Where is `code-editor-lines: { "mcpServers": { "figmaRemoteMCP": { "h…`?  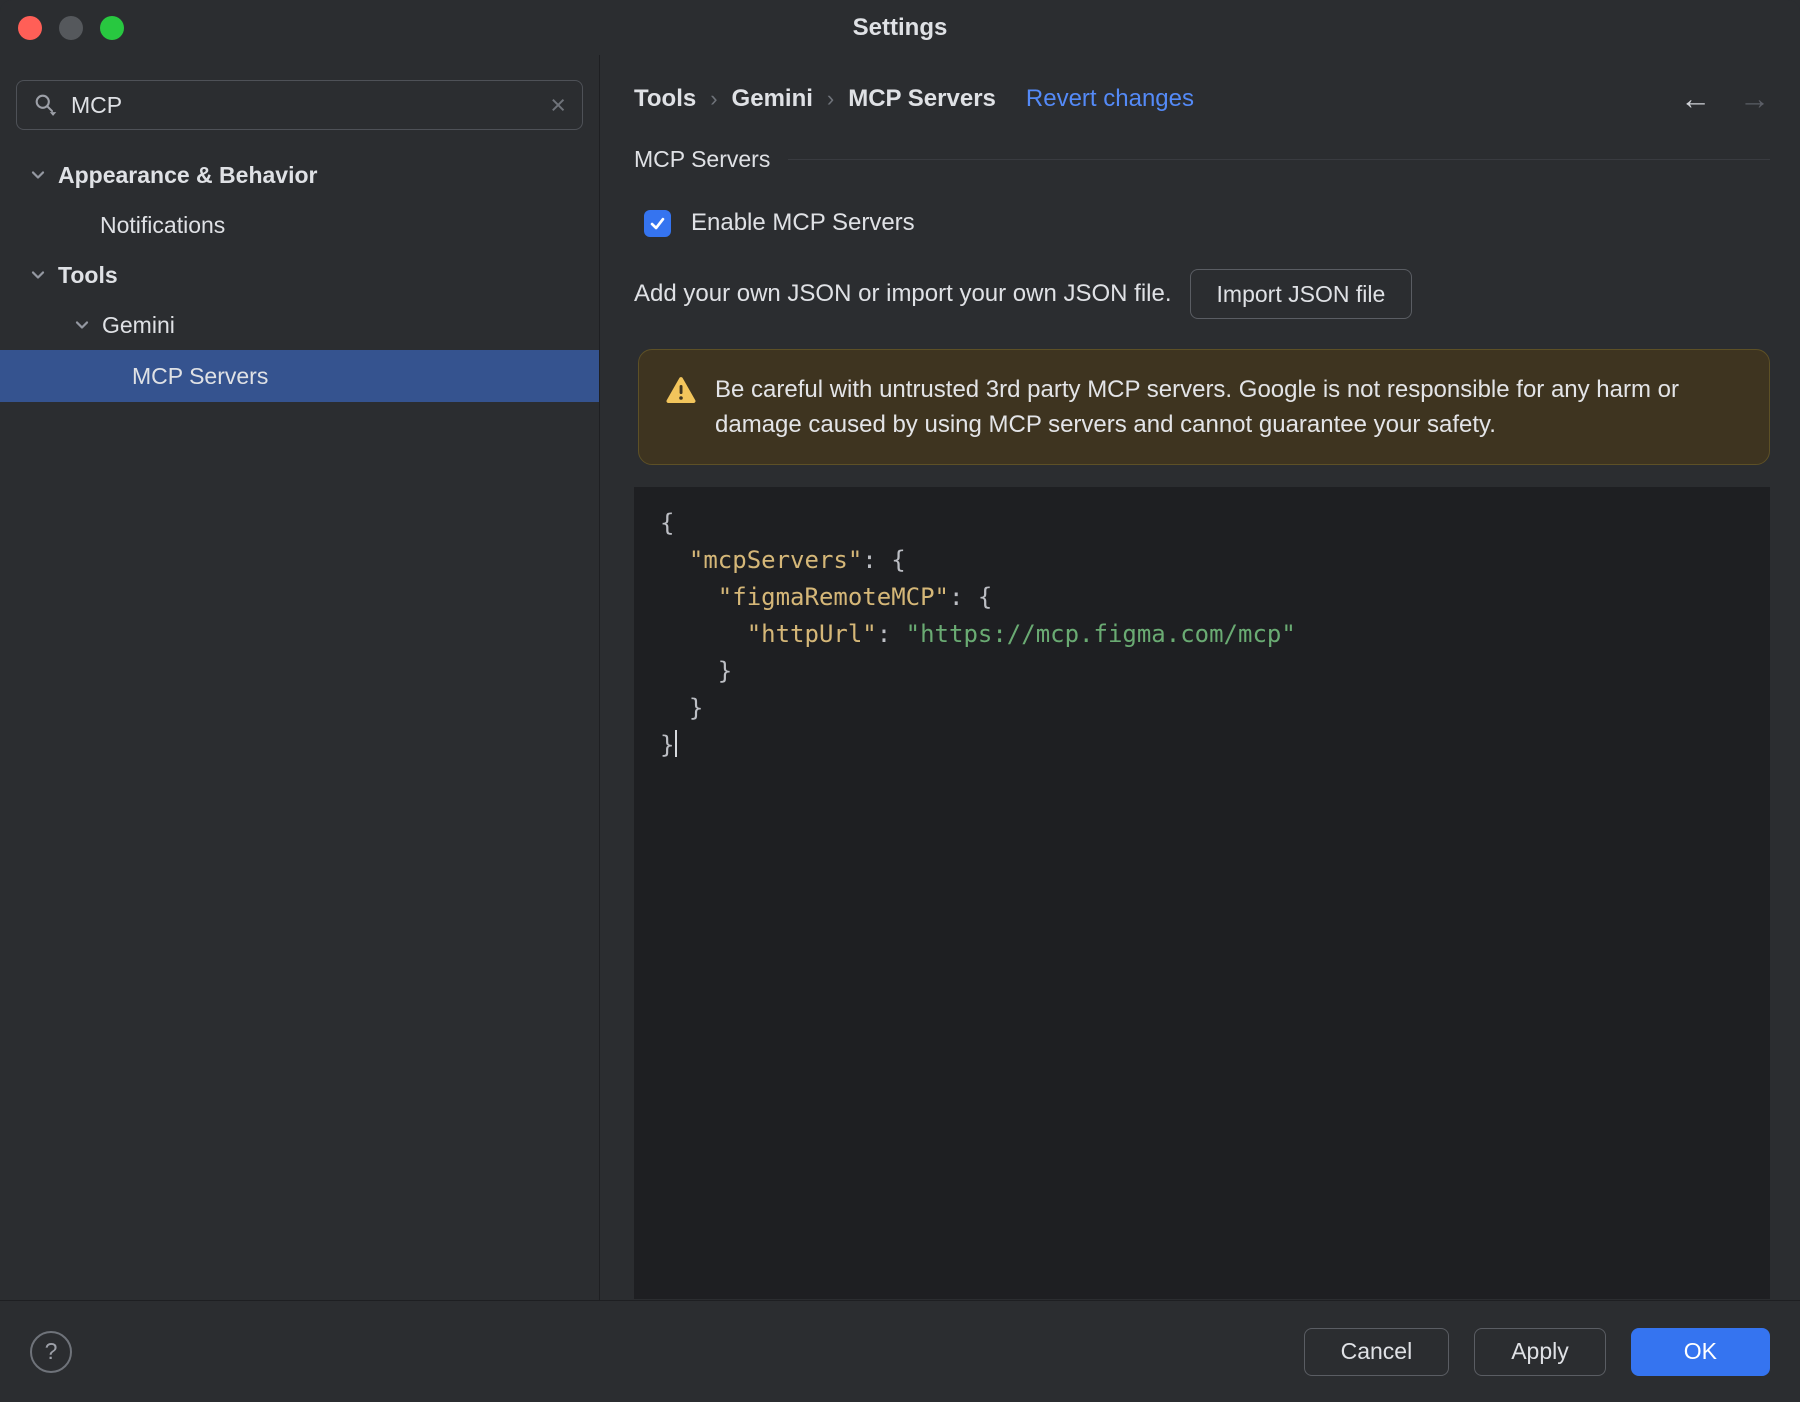
code-editor-lines: { "mcpServers": { "figmaRemoteMCP": { "h… is located at coordinates (978, 634).